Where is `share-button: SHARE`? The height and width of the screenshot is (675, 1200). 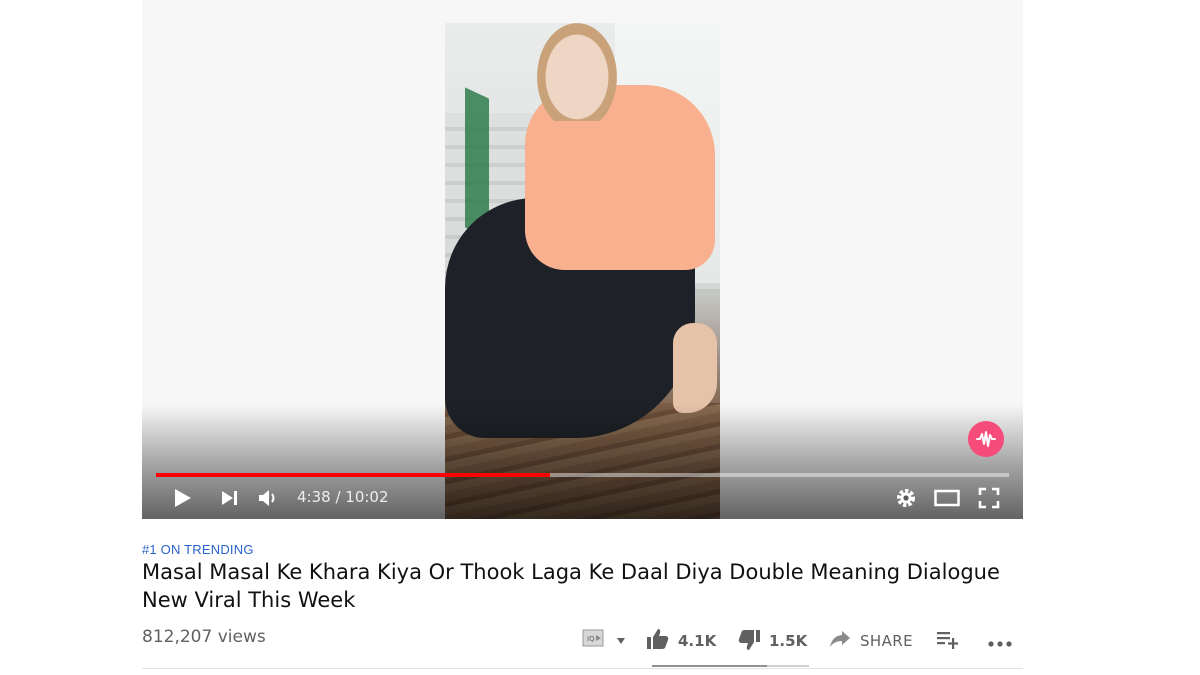
share-button: SHARE is located at coordinates (886, 641).